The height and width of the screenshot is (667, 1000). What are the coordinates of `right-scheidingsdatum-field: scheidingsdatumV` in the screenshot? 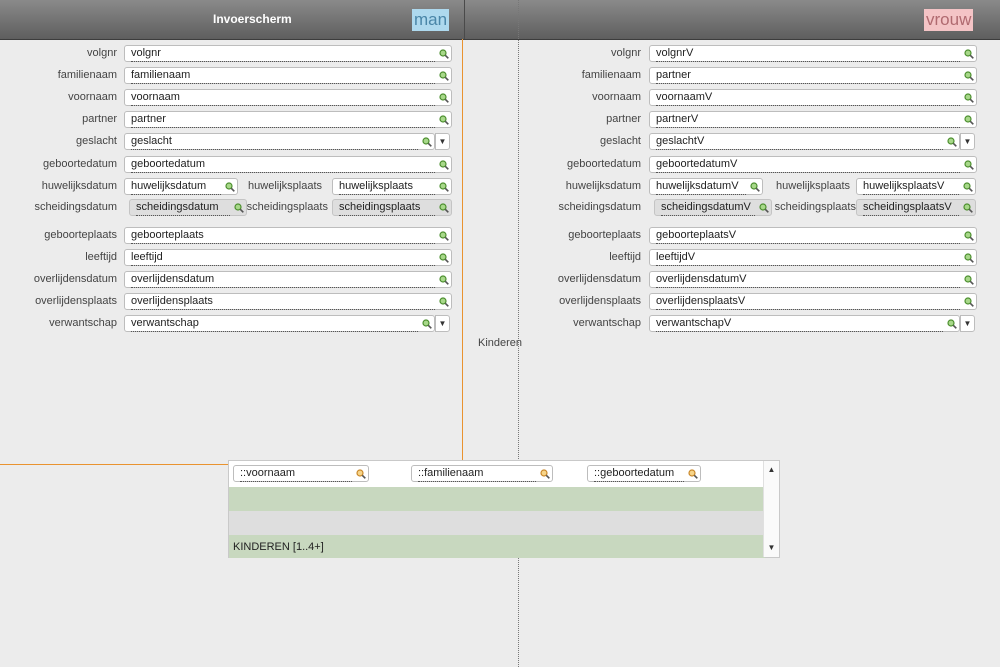 It's located at (713, 207).